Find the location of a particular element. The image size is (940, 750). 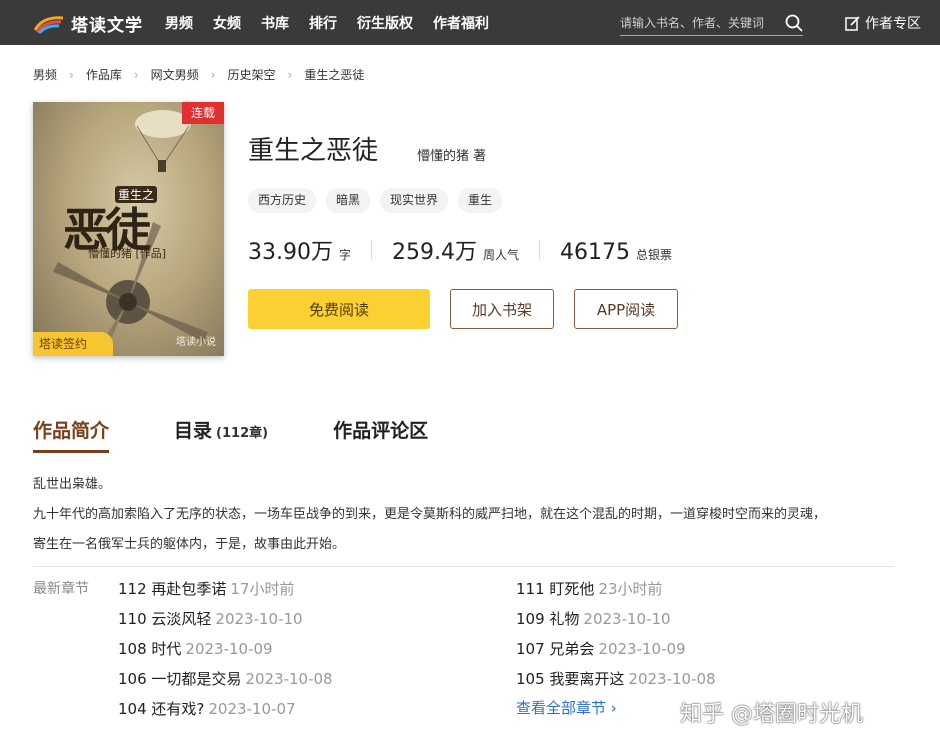

chapter-link: 109 礼物 2023-10-10 is located at coordinates (593, 618).